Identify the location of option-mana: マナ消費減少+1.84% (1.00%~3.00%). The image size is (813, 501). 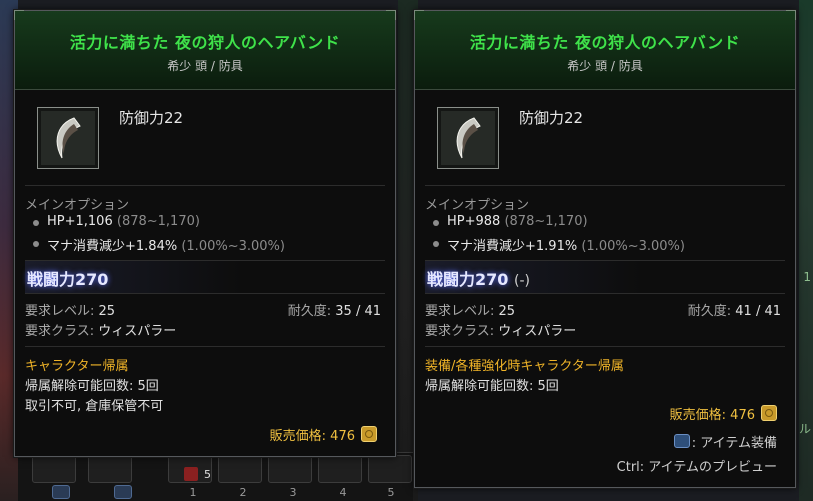
(205, 245).